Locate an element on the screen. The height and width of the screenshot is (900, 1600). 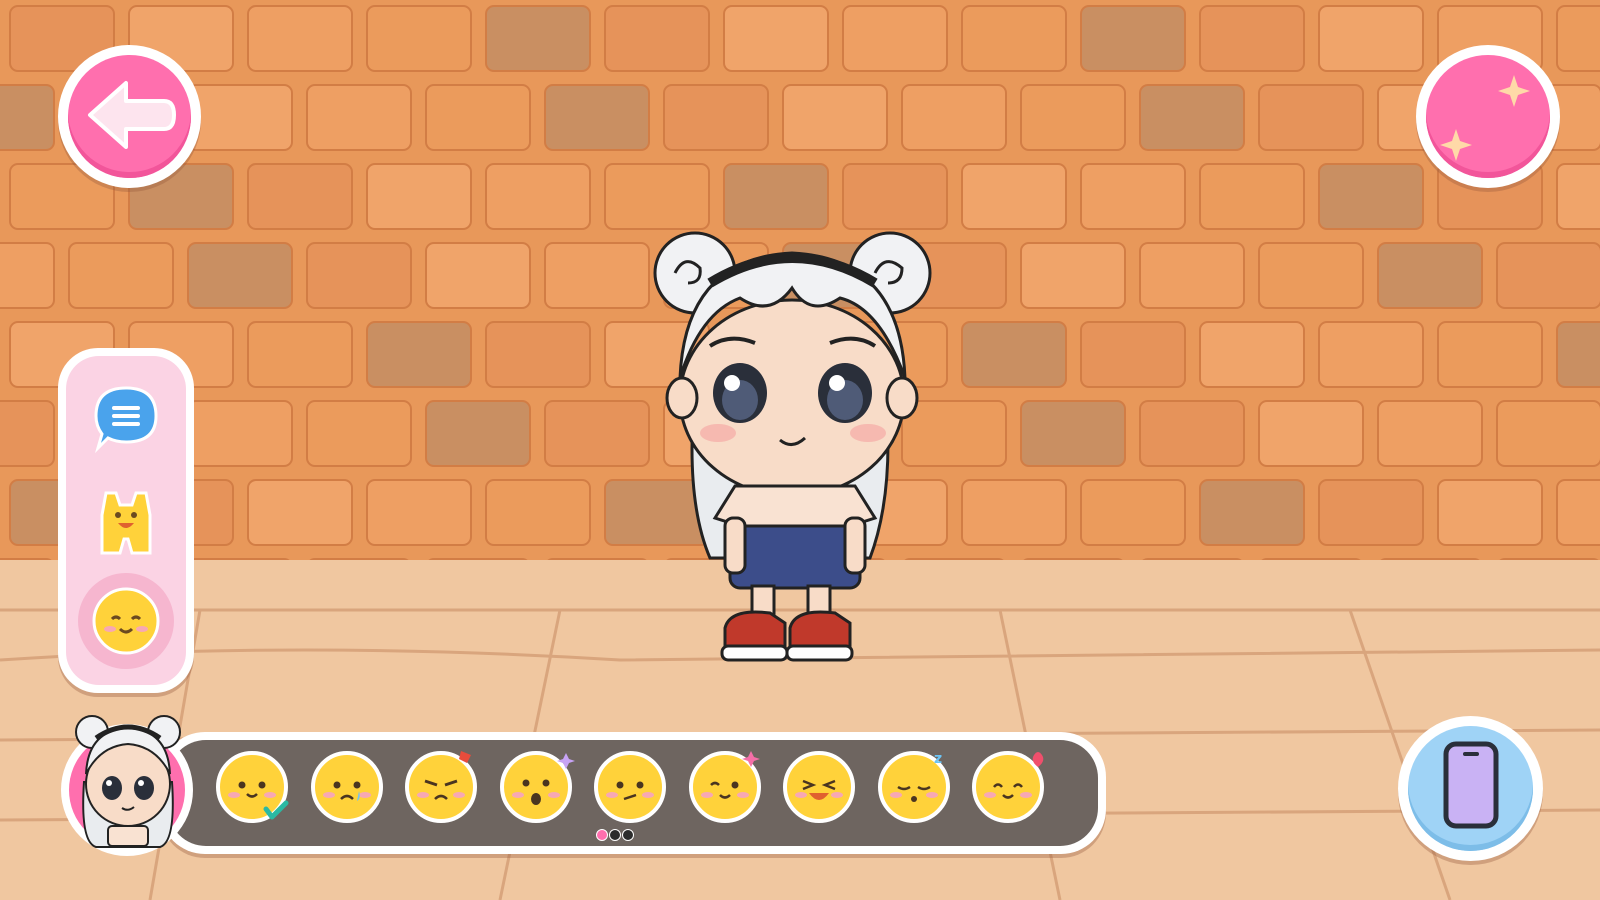
surprised-emoji-icon is located at coordinates (537, 787).